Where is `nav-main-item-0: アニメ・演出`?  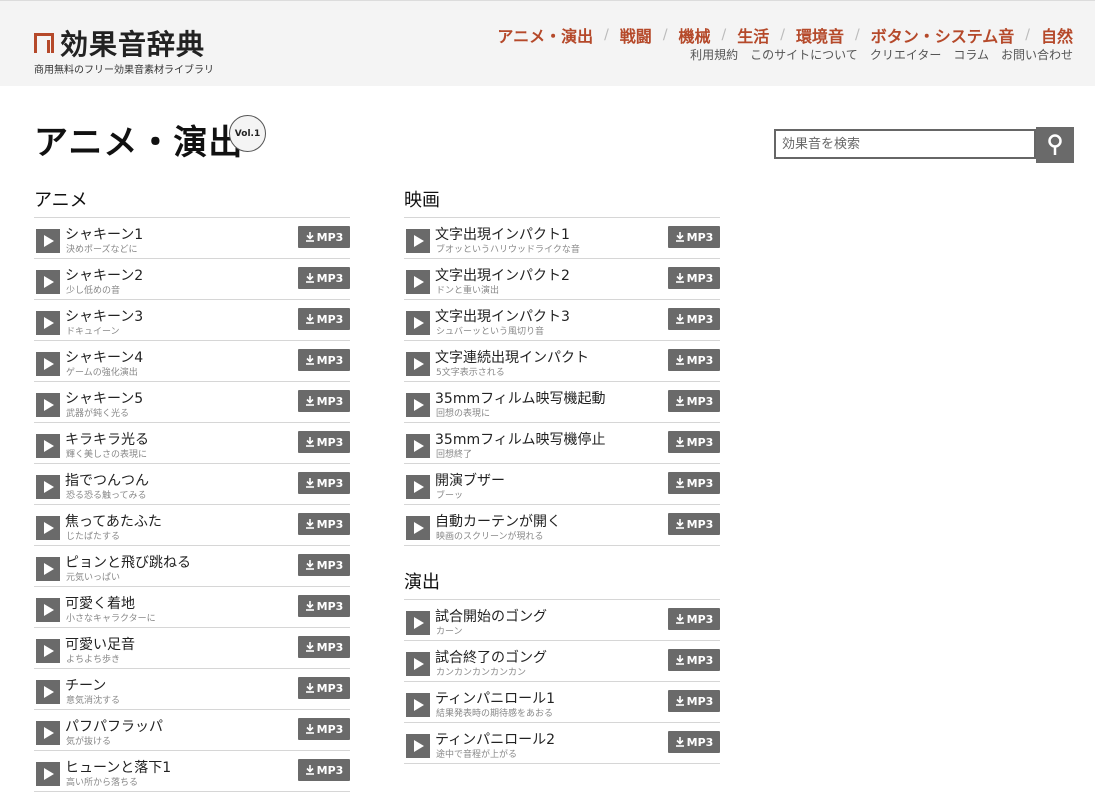 nav-main-item-0: アニメ・演出 is located at coordinates (545, 35).